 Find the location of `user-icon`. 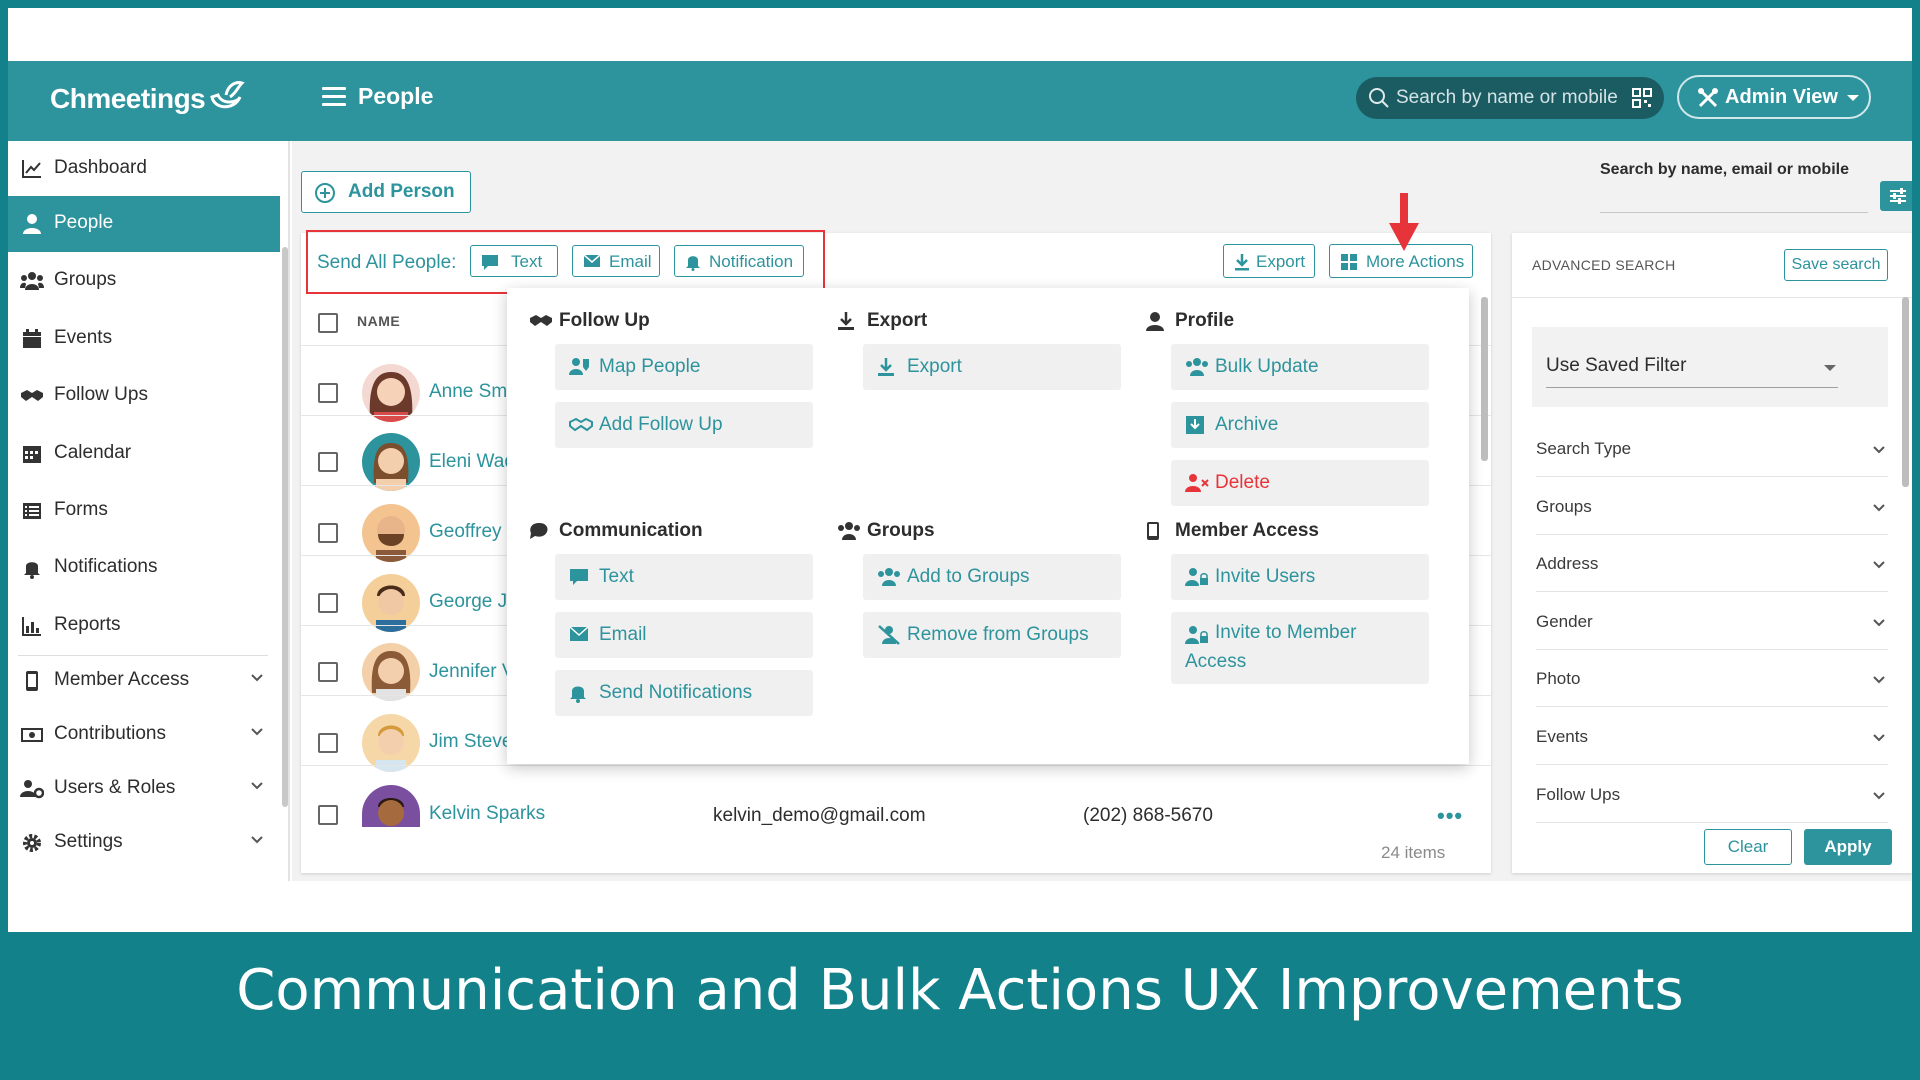

user-icon is located at coordinates (1155, 321).